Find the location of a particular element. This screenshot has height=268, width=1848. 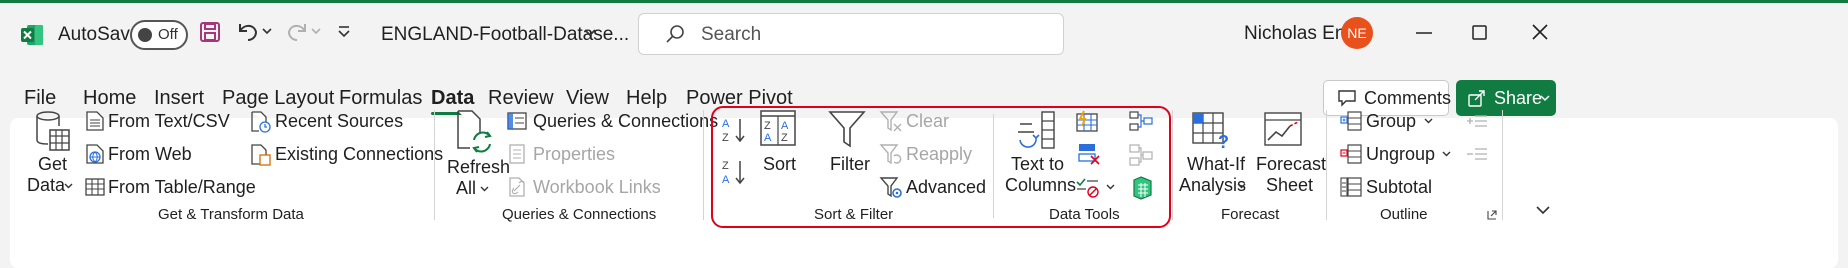

autosave-toggle: Off is located at coordinates (159, 35).